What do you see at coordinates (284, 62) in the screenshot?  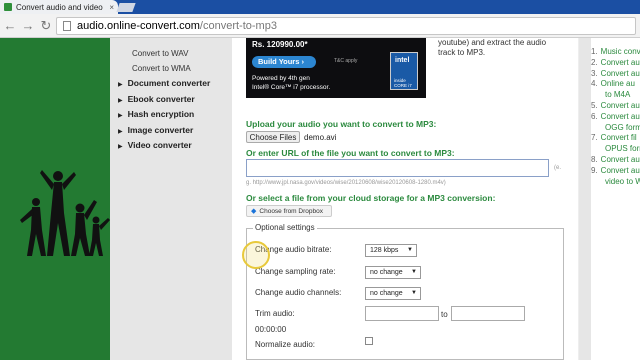 I see `ad-build-yours-button: Build Yours ›` at bounding box center [284, 62].